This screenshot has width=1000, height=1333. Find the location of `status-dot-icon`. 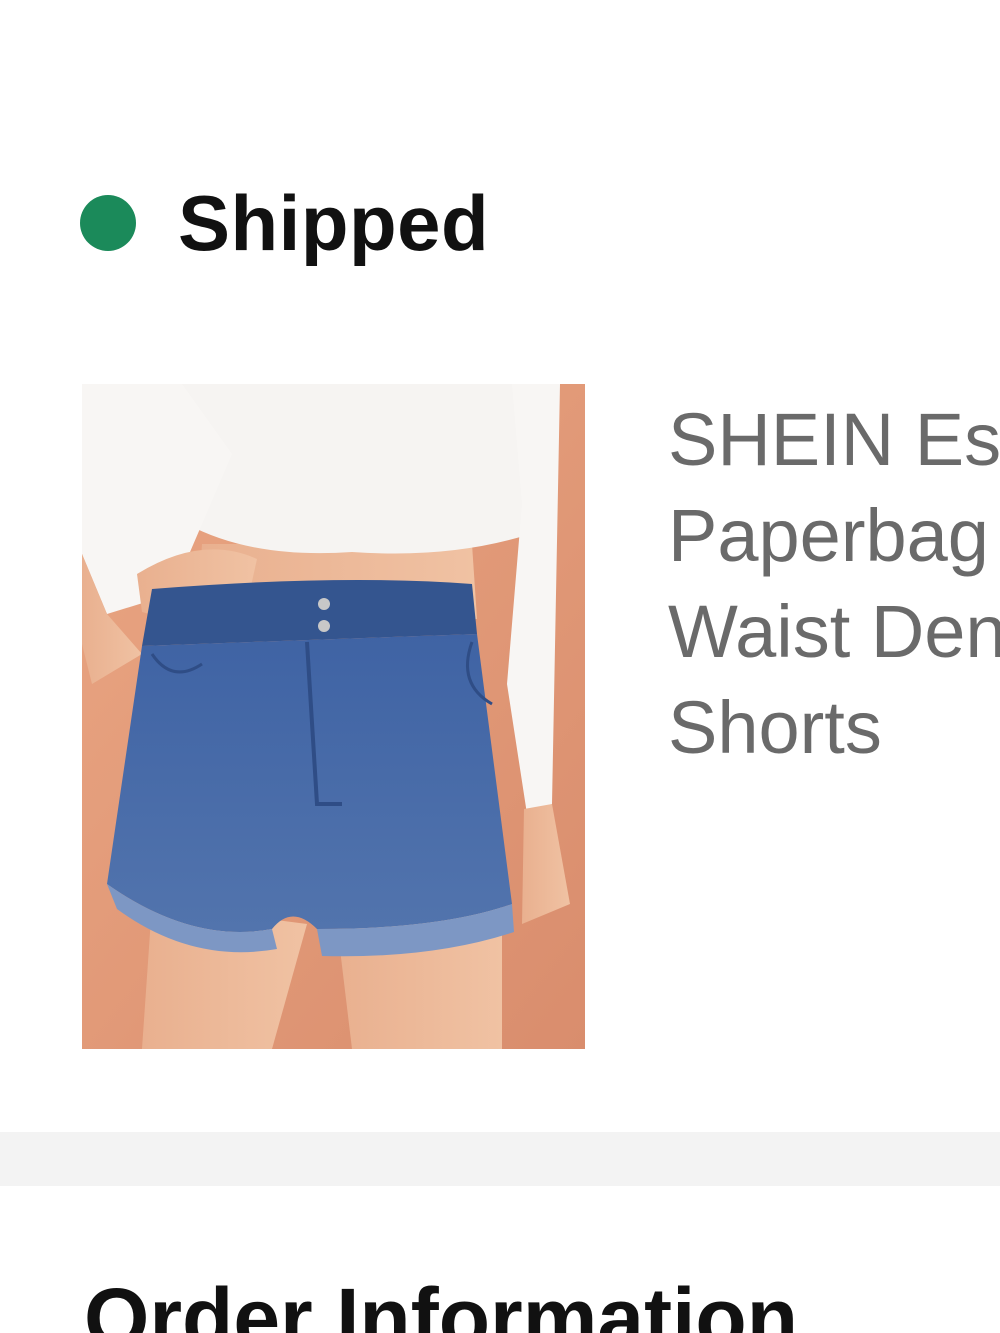

status-dot-icon is located at coordinates (108, 223).